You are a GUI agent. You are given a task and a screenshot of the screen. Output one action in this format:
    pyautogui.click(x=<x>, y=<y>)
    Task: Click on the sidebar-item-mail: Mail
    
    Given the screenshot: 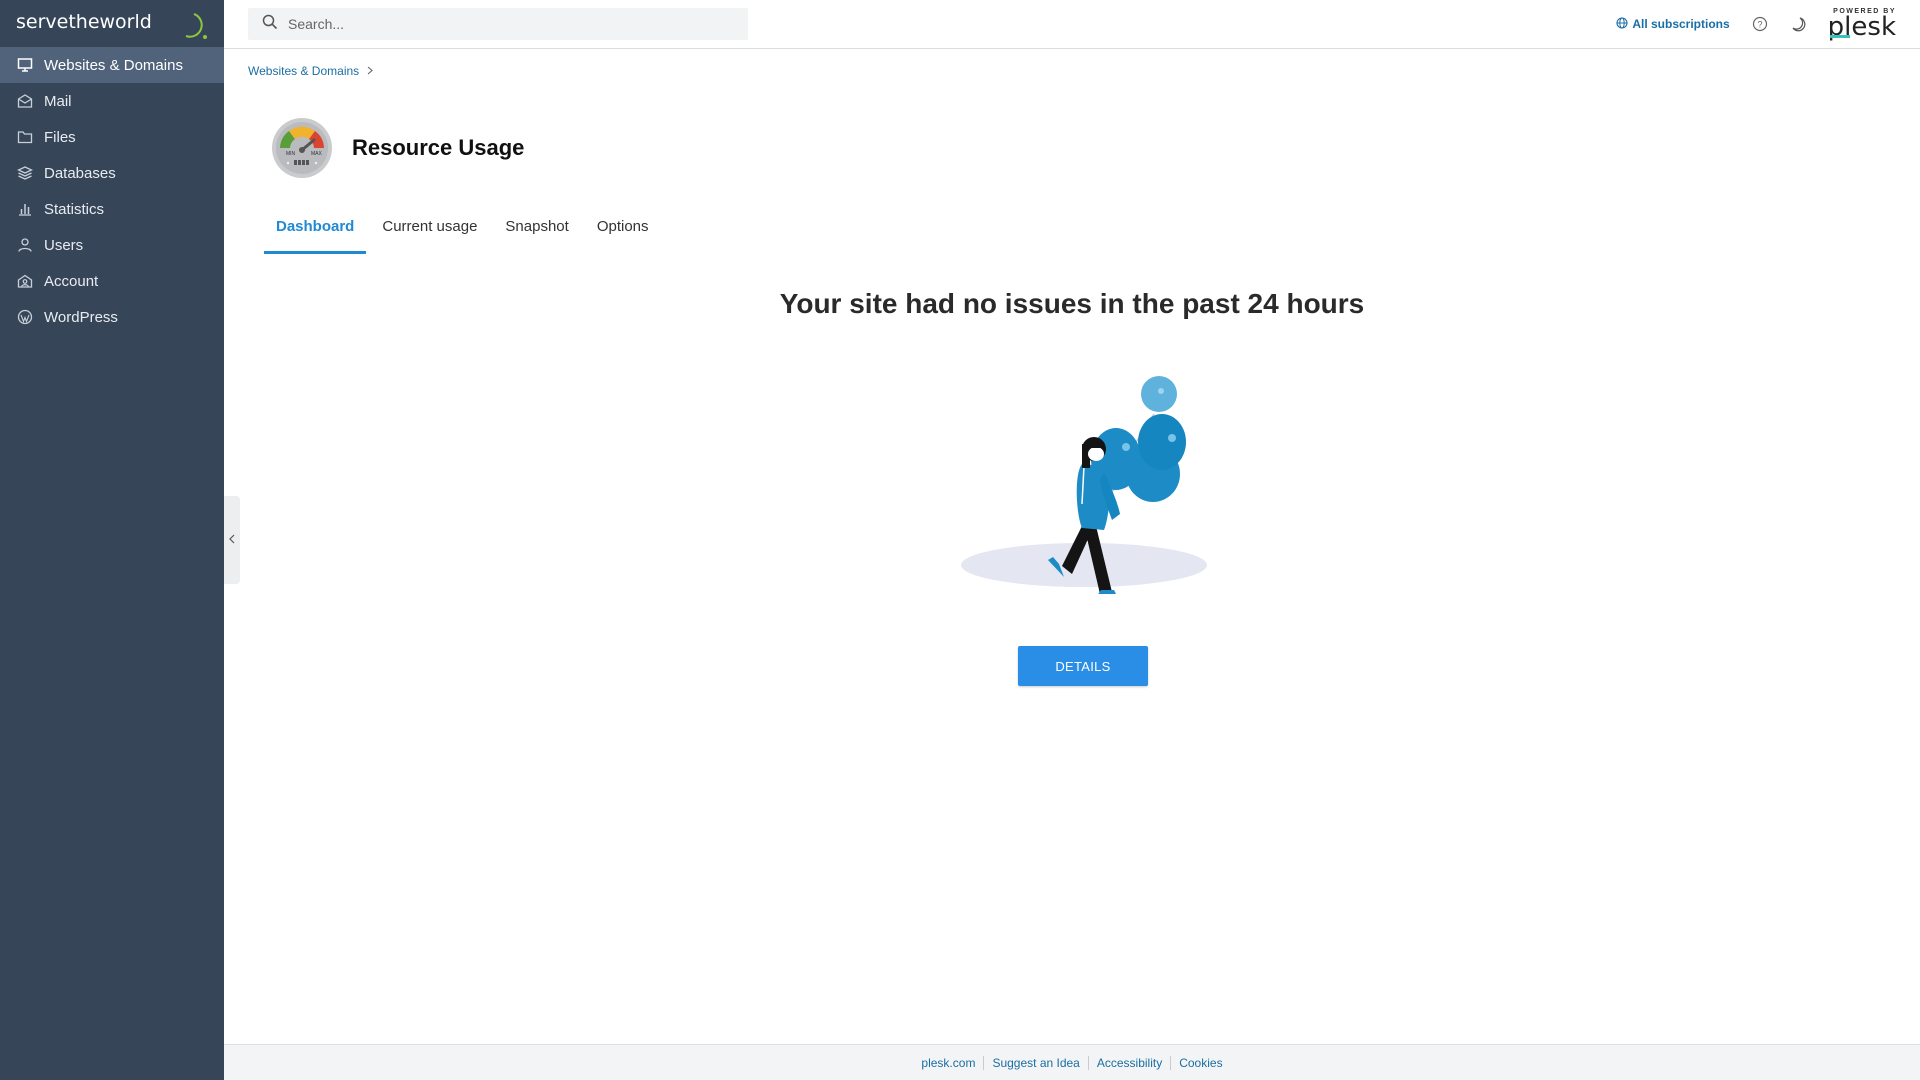 What is the action you would take?
    pyautogui.click(x=112, y=101)
    